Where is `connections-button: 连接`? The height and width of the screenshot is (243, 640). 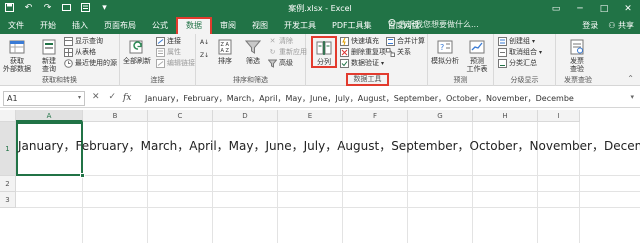 connections-button: 连接 is located at coordinates (168, 41).